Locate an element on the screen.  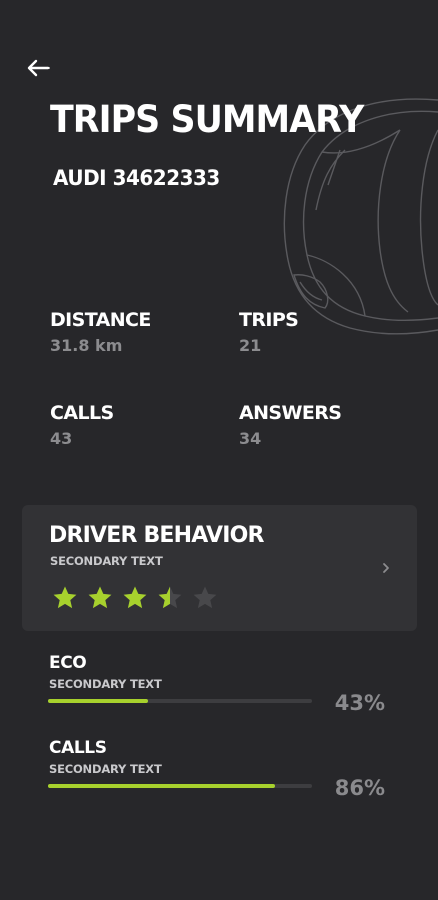
metric-calls: CALLS SECONDARY TEXT 86% is located at coordinates (220, 778).